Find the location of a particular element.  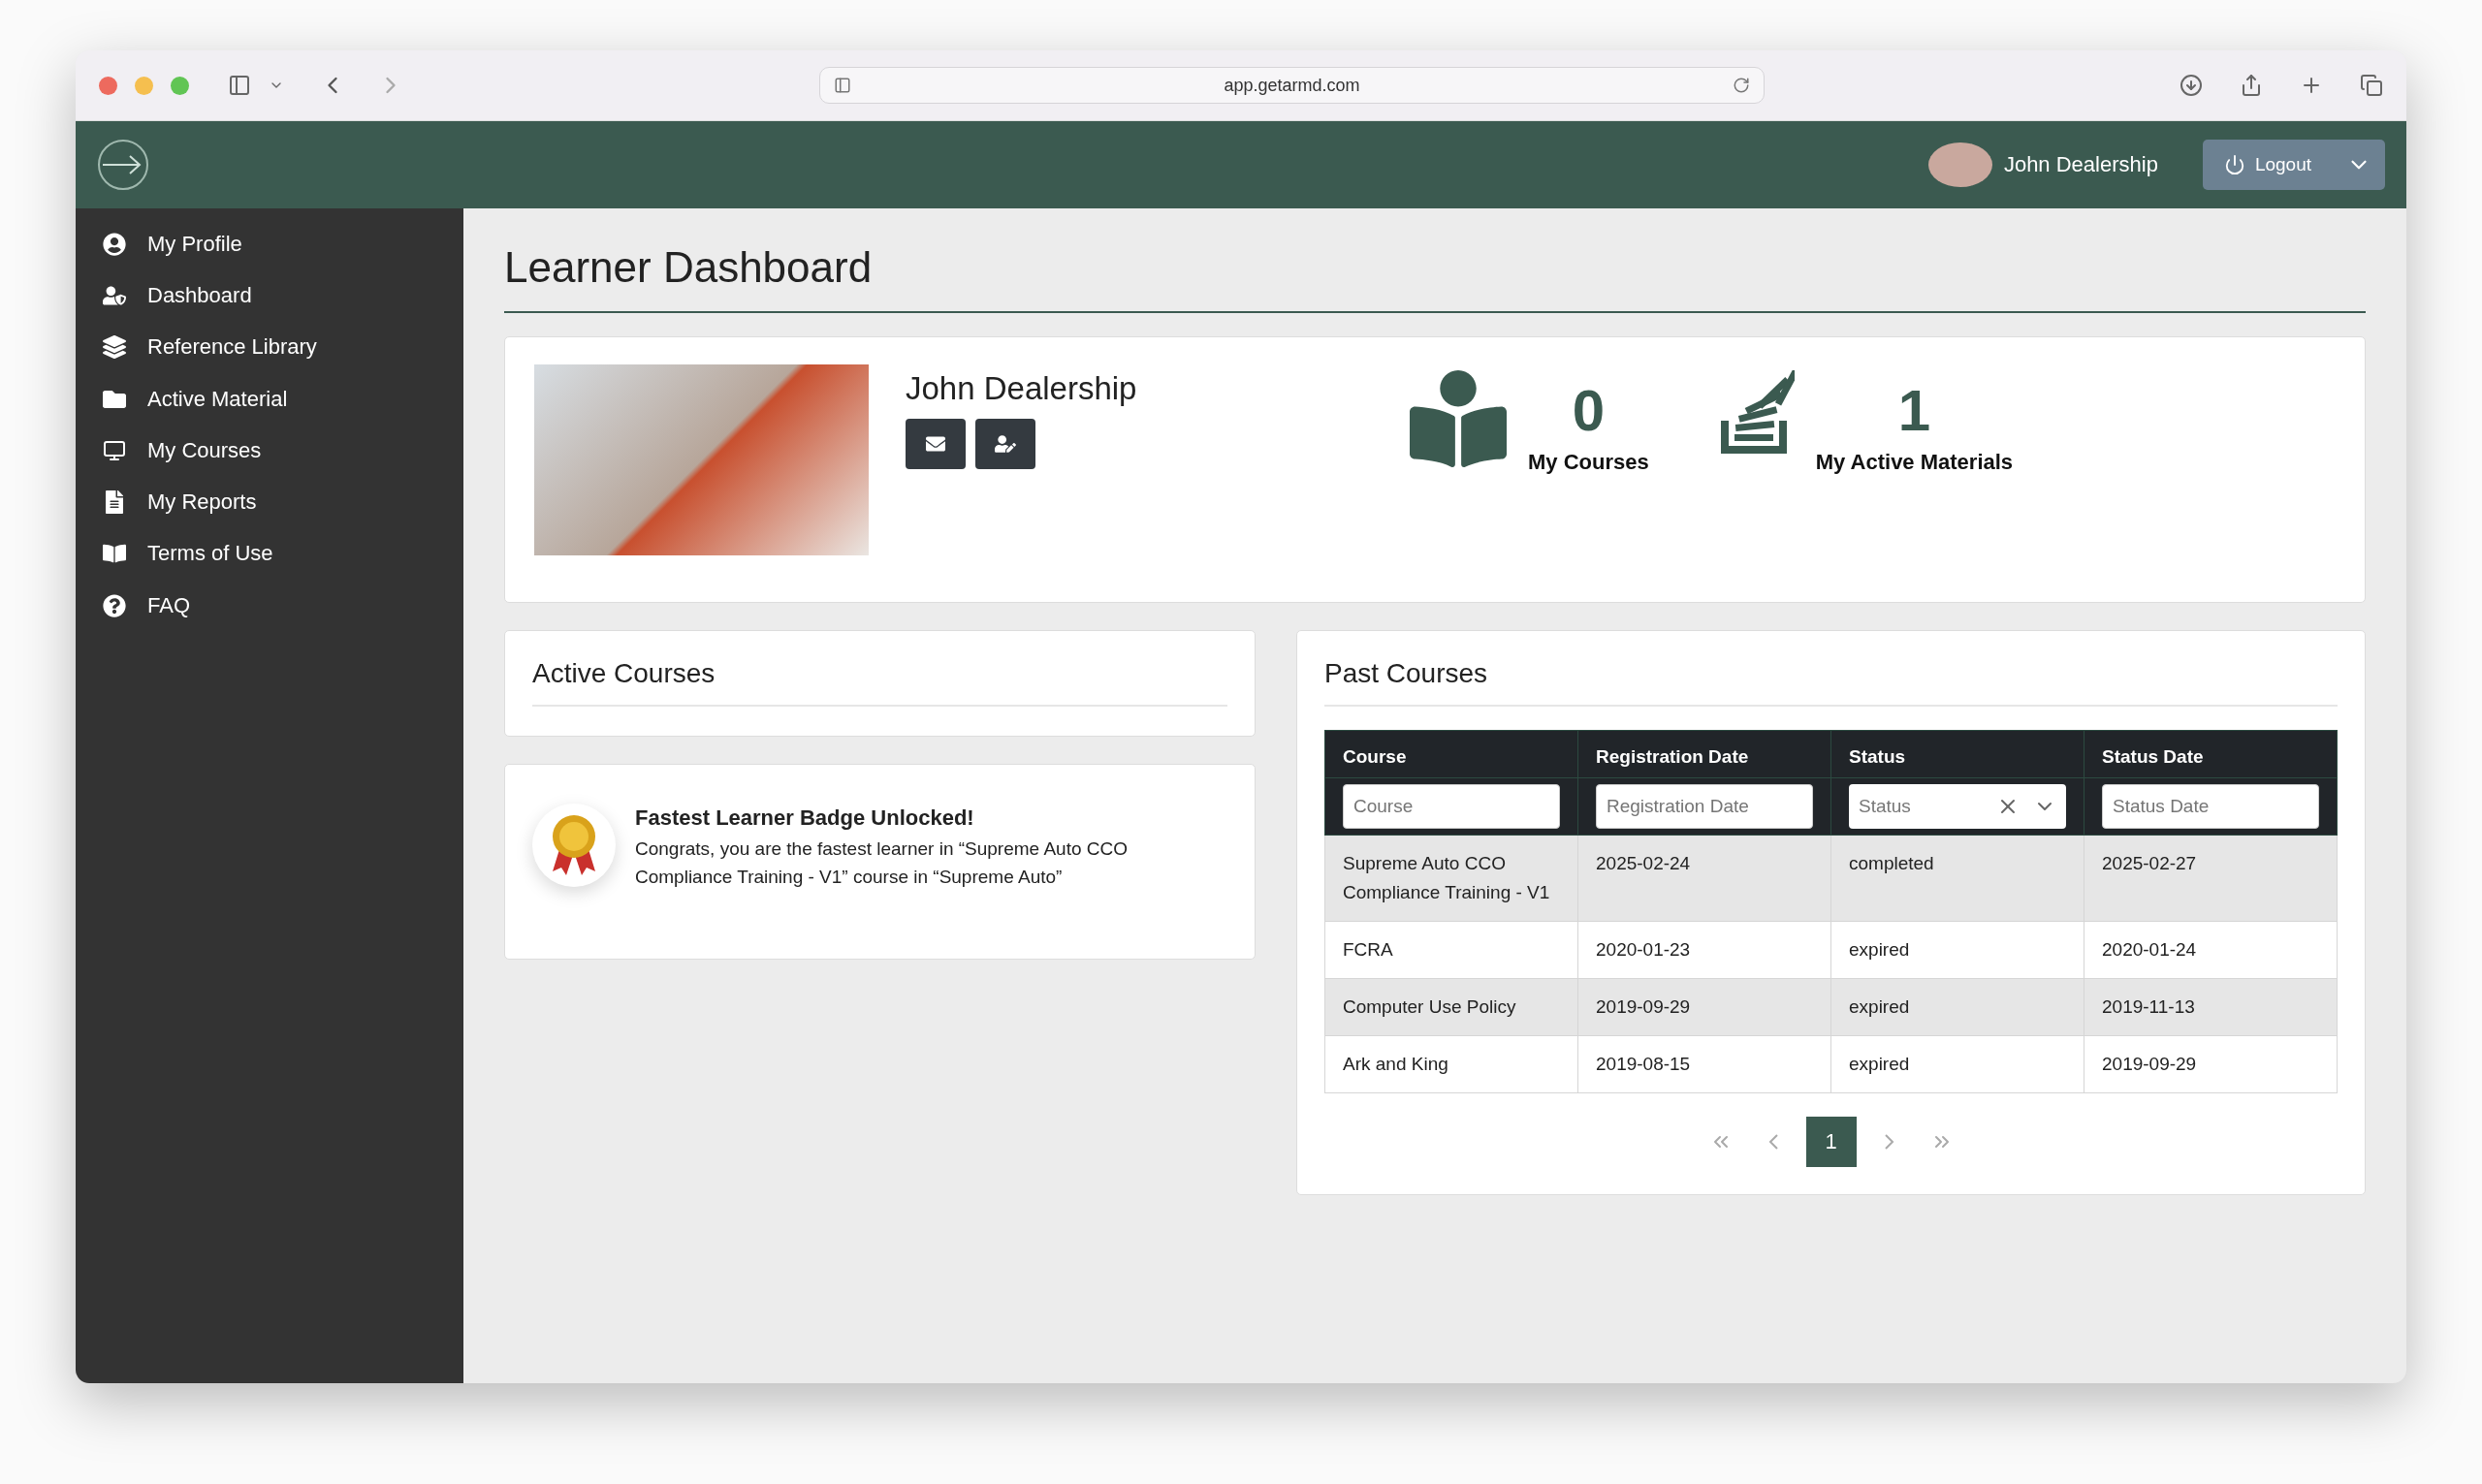

filter-field: Course is located at coordinates (1451, 807).